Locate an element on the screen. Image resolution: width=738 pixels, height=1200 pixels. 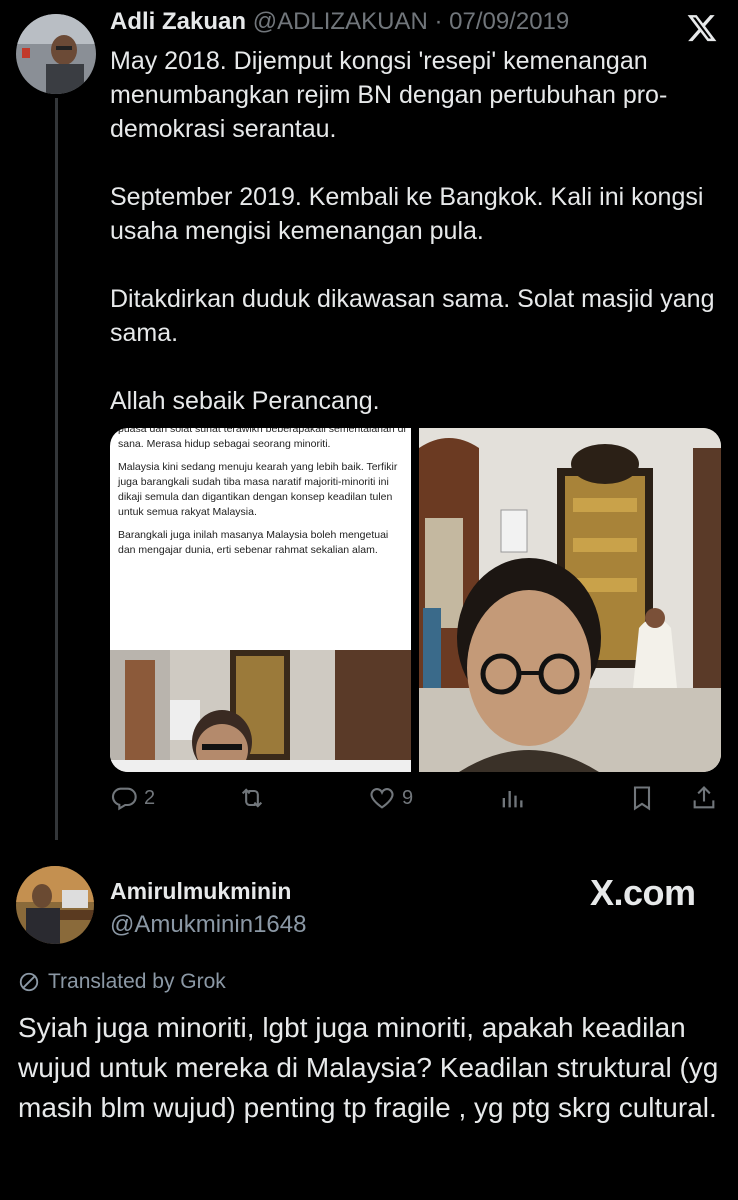
reply-author-avatar is located at coordinates (55, 905).